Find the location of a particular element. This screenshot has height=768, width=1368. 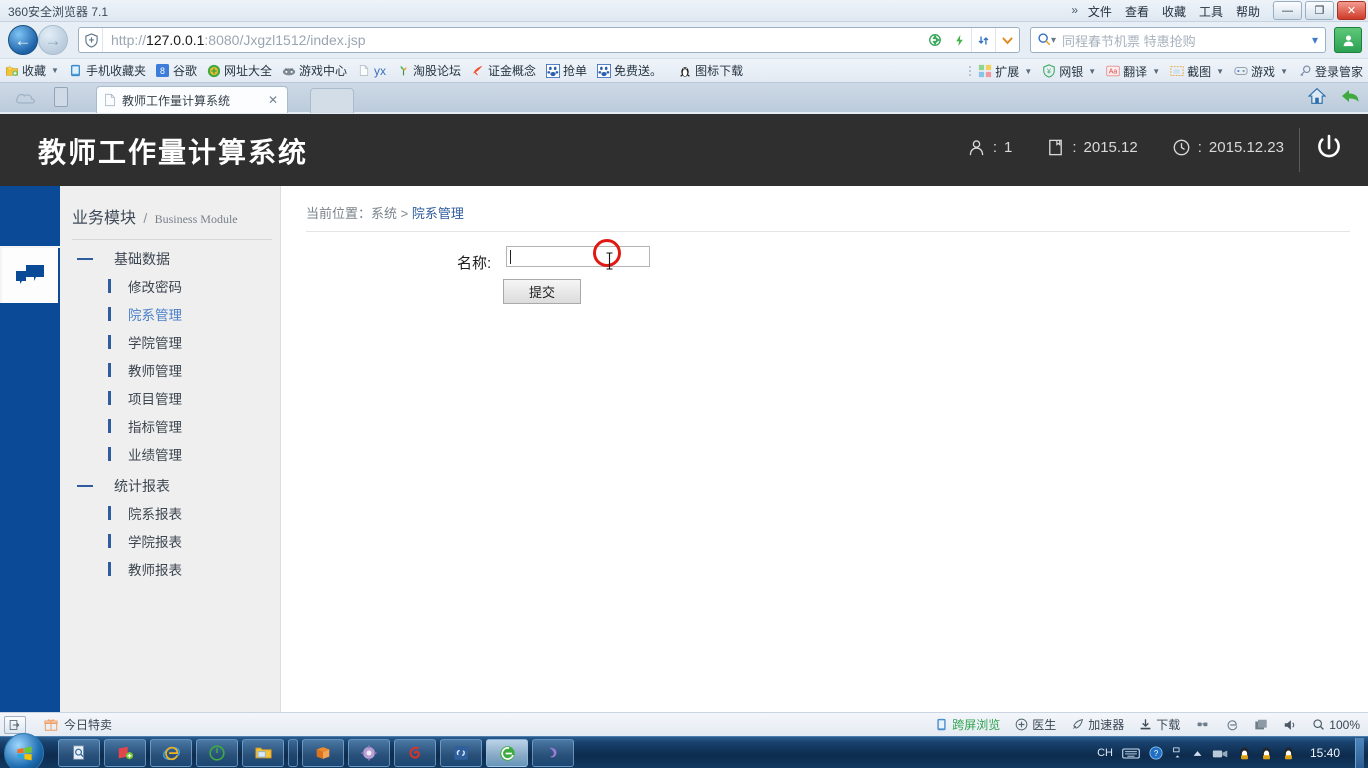

taskbar-item-360-browser is located at coordinates (507, 753).